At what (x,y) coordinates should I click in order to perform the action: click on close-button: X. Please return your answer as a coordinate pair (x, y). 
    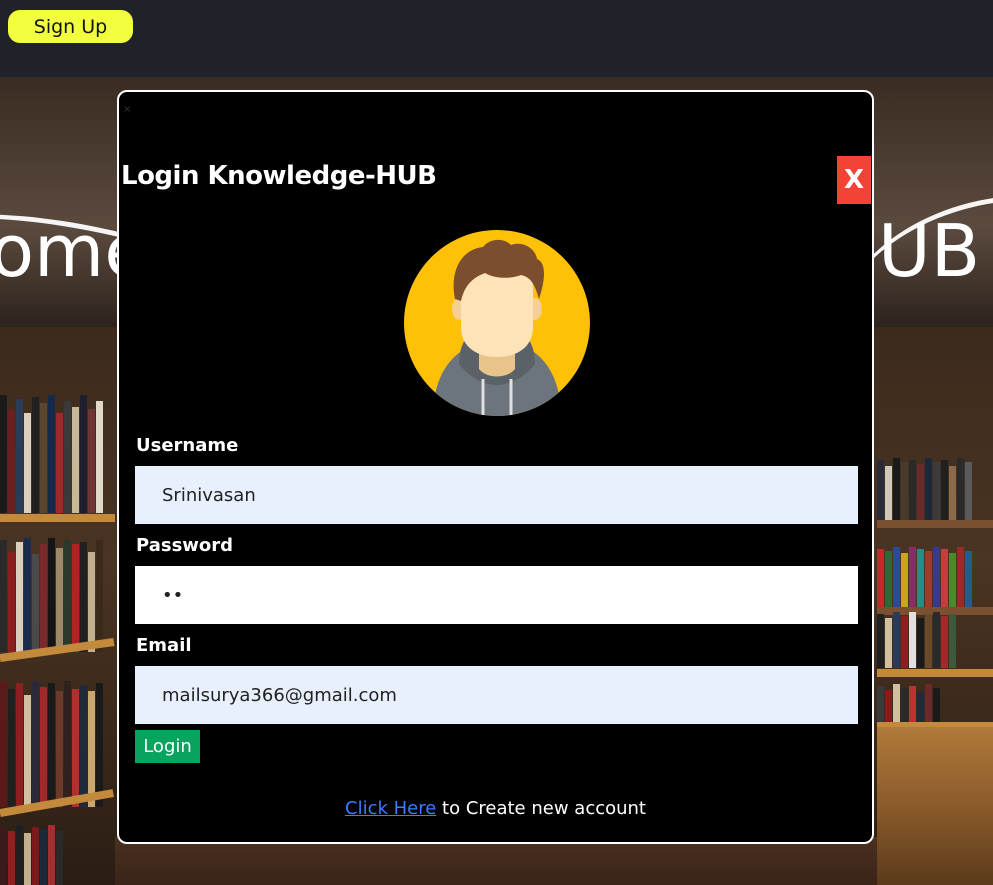
    Looking at the image, I should click on (854, 180).